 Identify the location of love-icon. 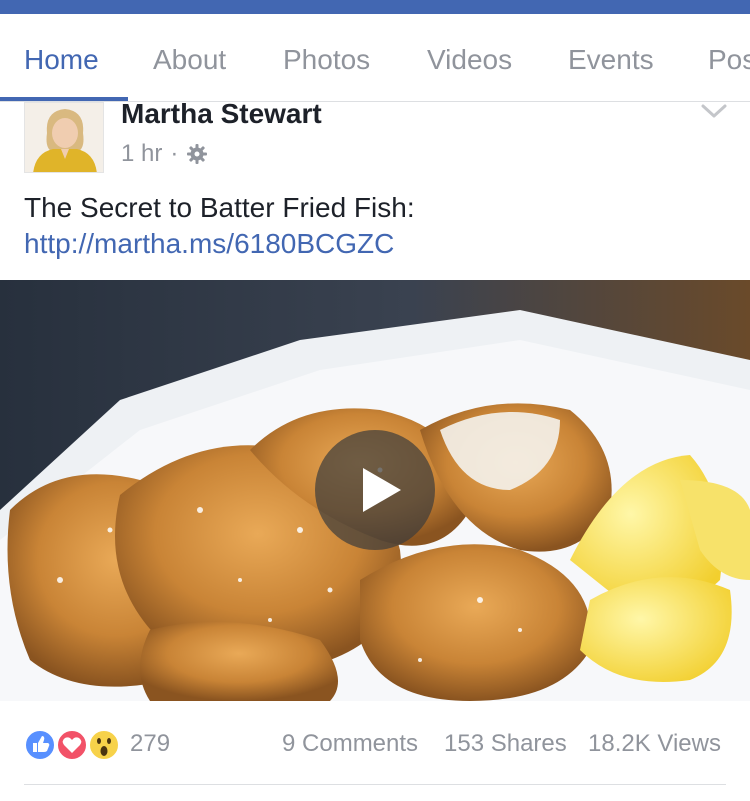
(72, 745).